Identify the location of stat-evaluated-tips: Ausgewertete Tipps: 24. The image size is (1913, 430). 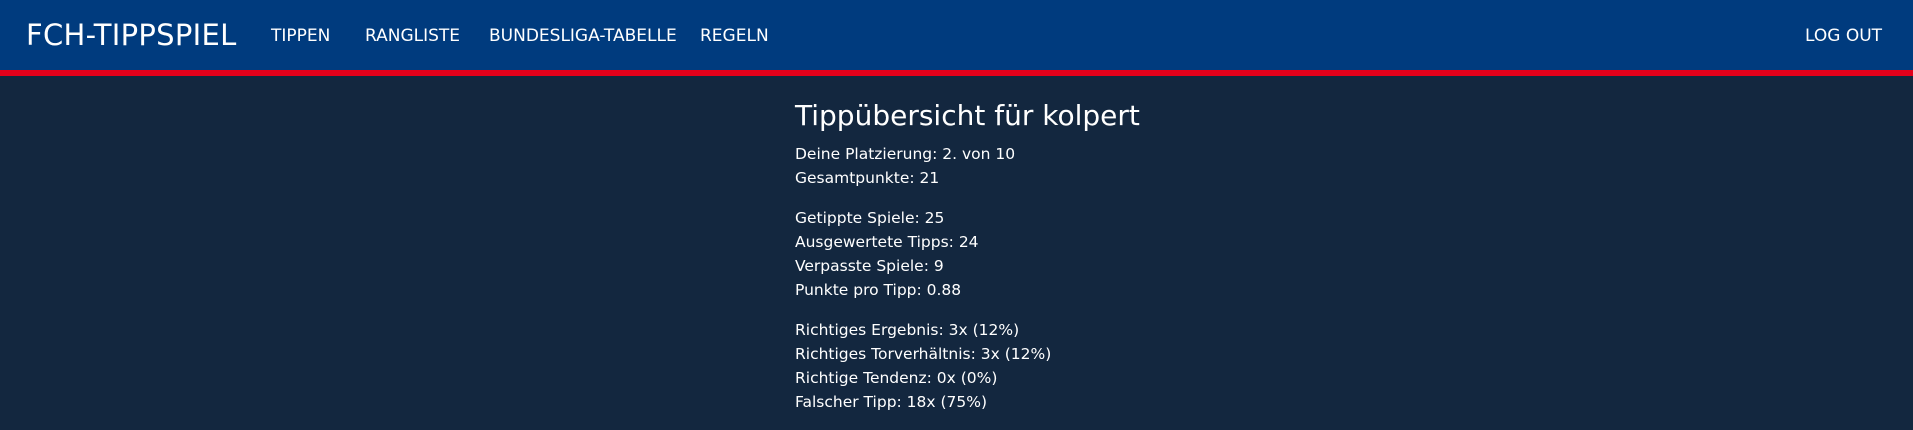
(887, 242).